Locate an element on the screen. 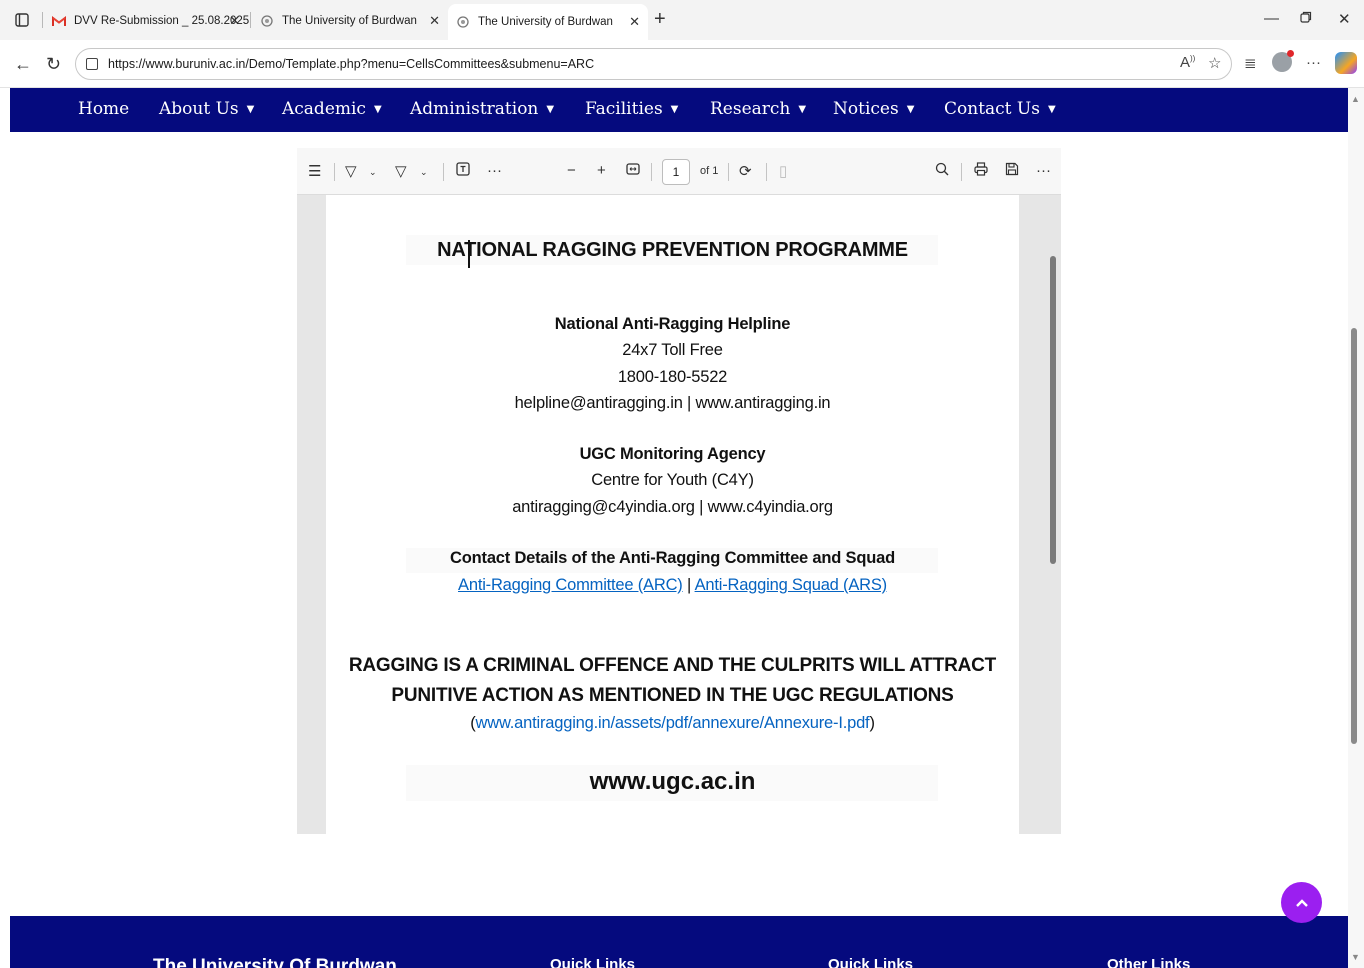 This screenshot has width=1364, height=968. nav-label: About Us is located at coordinates (199, 109).